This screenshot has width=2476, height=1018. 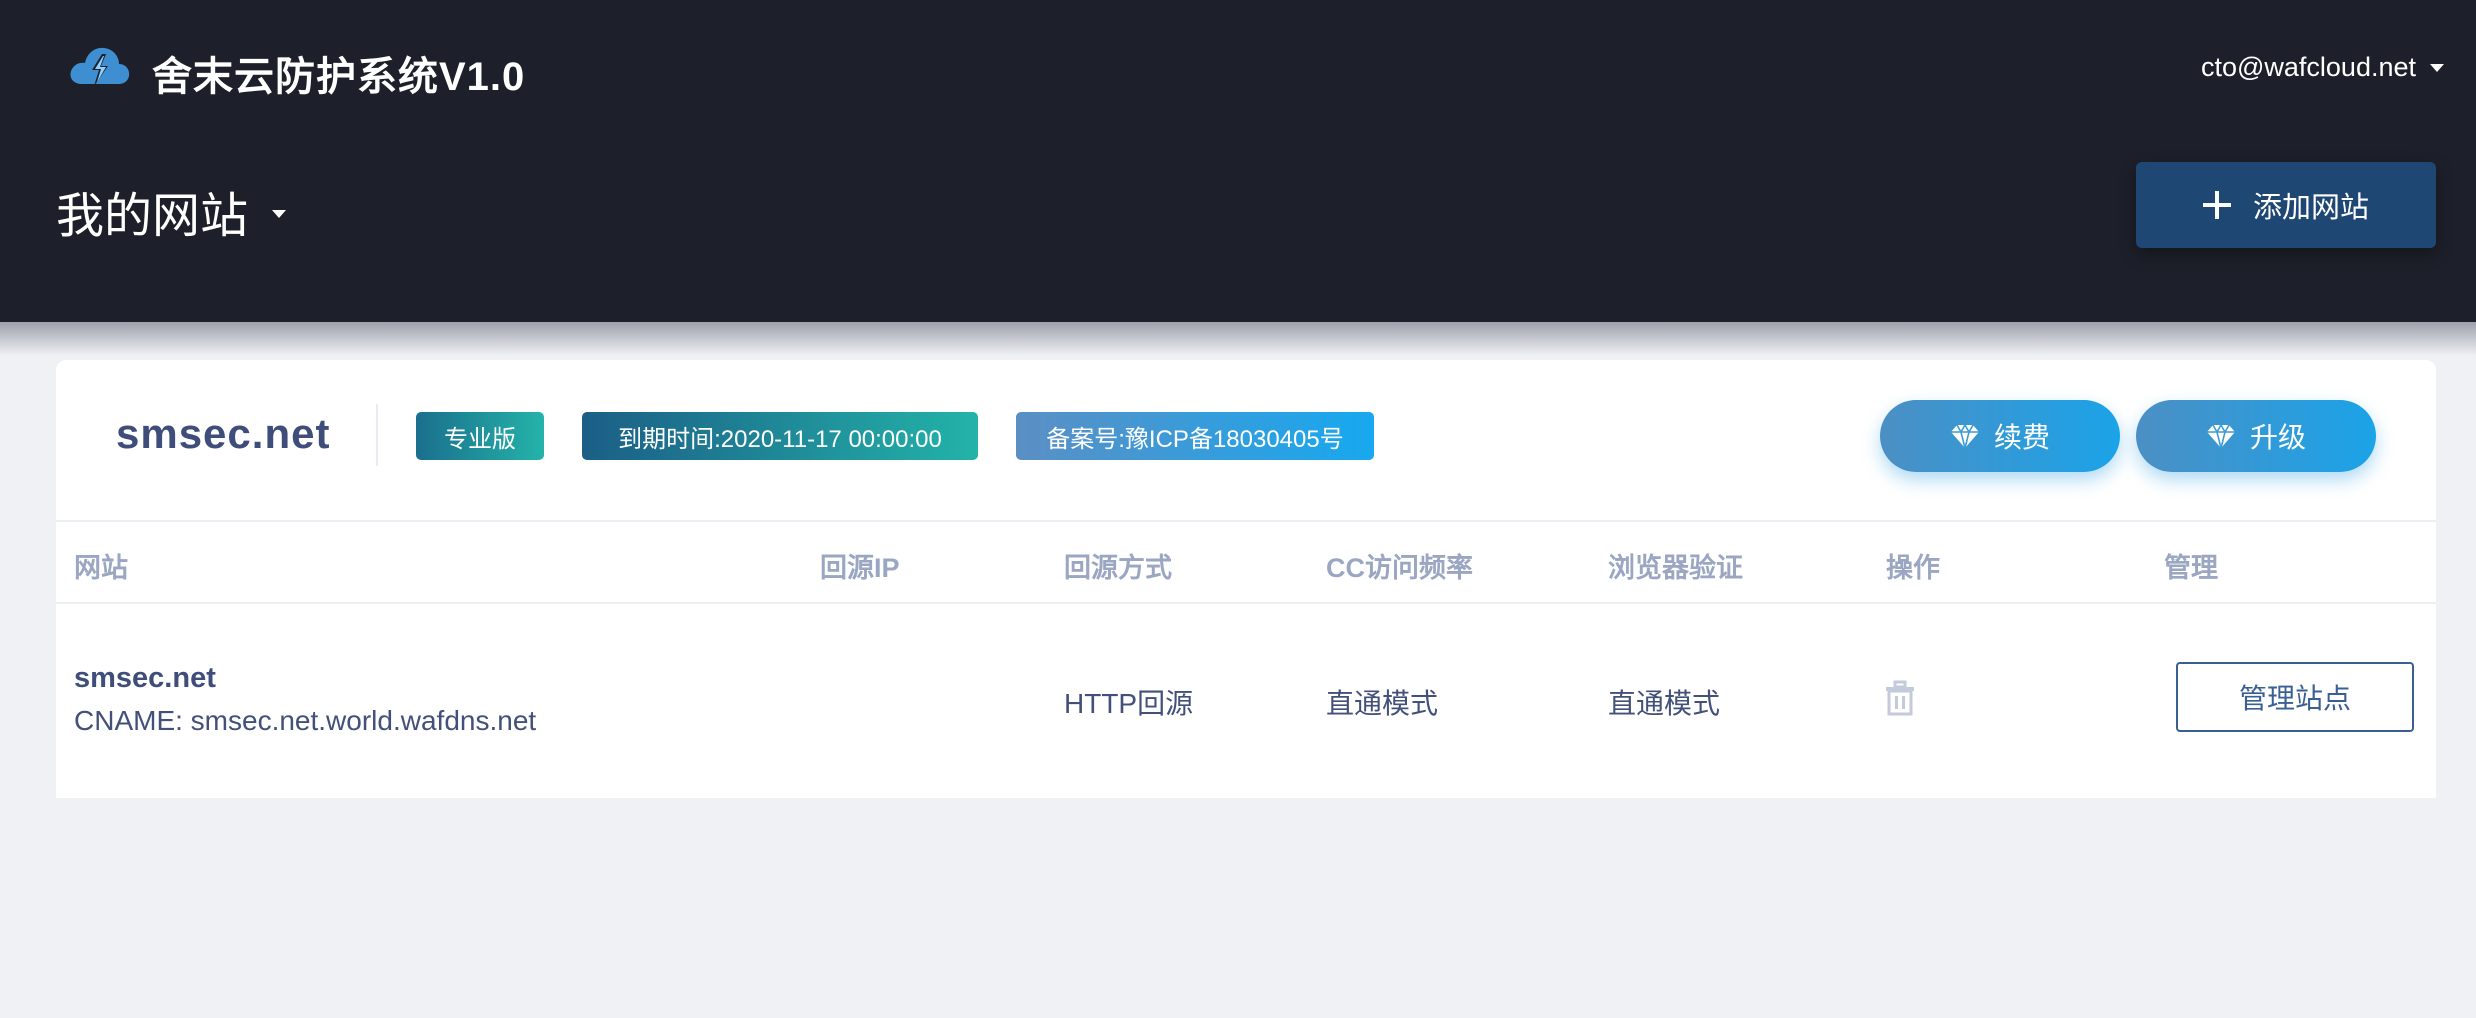 I want to click on divider, so click(x=377, y=435).